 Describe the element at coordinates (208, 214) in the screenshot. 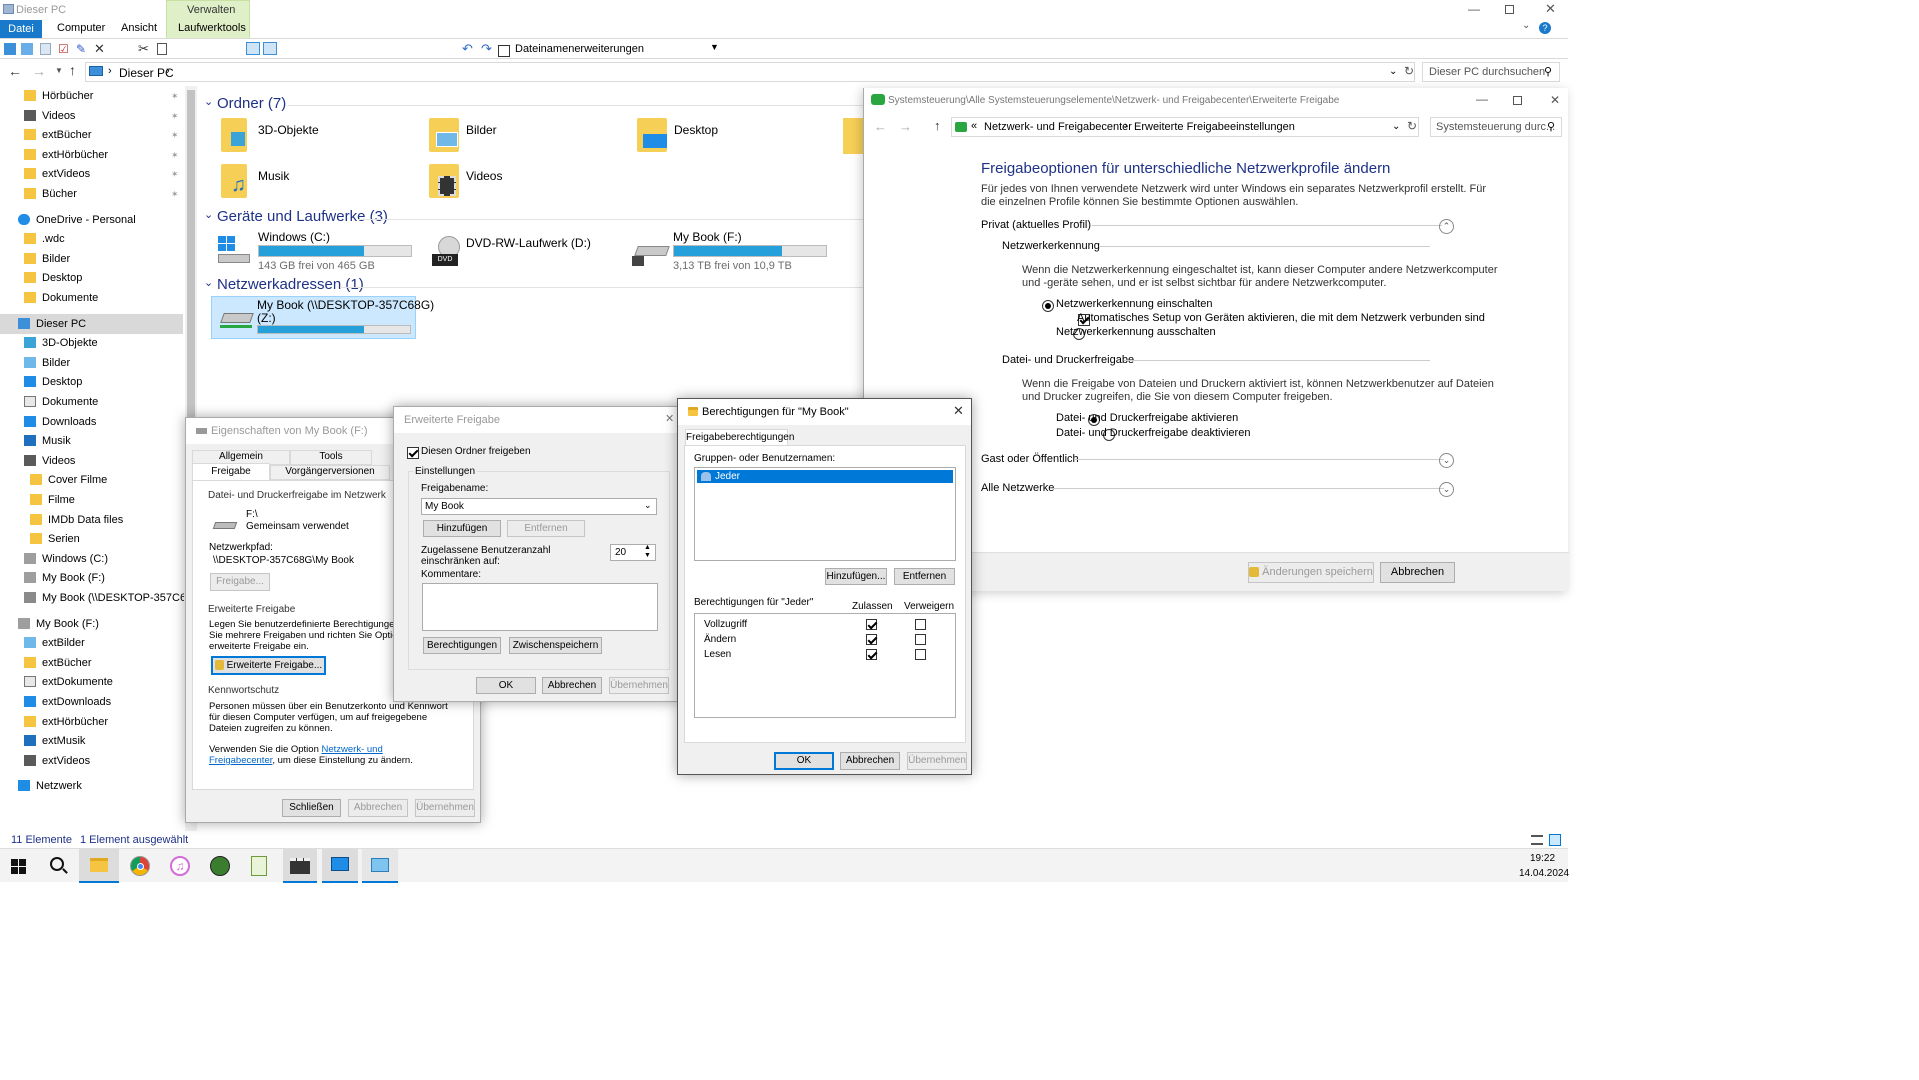

I see `drives-chevron-icon: ⌄` at that location.